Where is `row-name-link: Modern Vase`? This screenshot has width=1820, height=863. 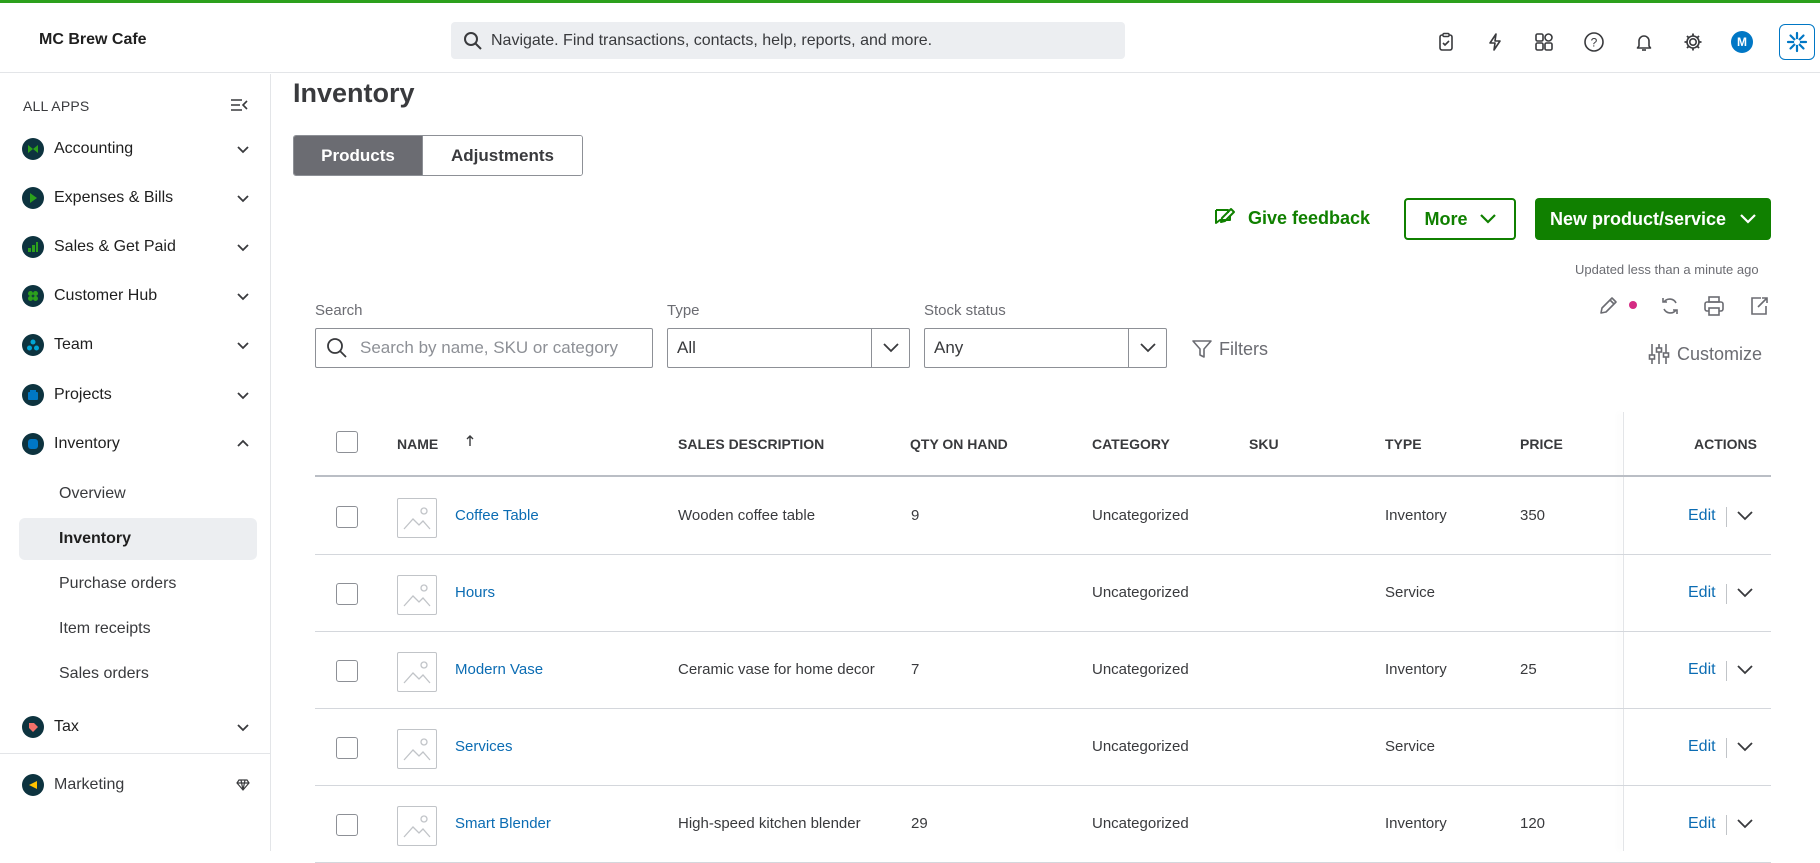 row-name-link: Modern Vase is located at coordinates (499, 669).